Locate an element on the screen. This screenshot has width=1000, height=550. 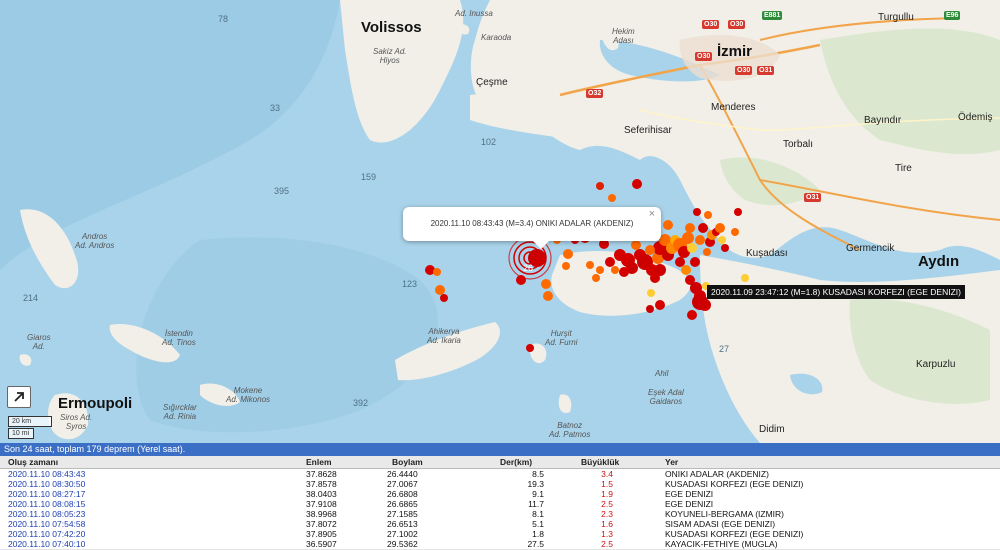
cell-magnitude: 3.4 is located at coordinates (607, 474).